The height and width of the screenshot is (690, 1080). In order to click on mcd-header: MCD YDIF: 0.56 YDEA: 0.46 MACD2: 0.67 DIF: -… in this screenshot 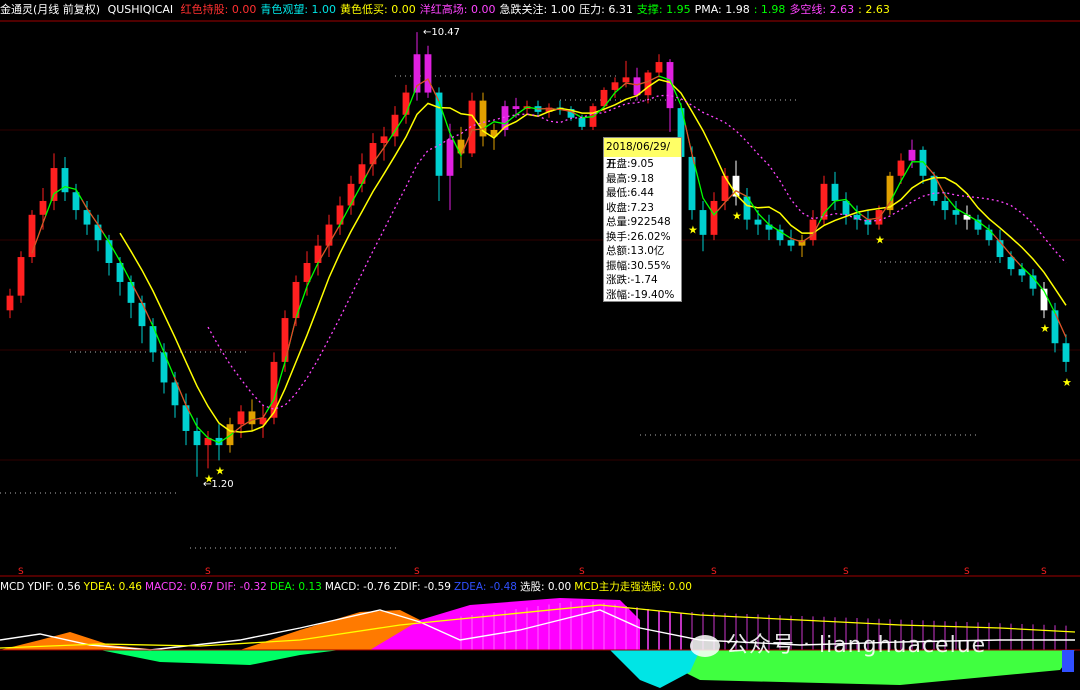, I will do `click(349, 587)`.